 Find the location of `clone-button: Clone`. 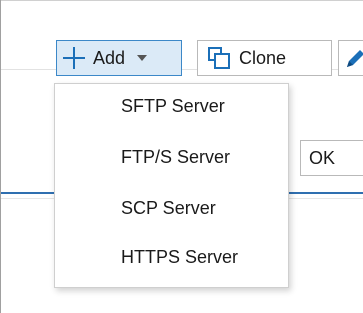

clone-button: Clone is located at coordinates (264, 58).